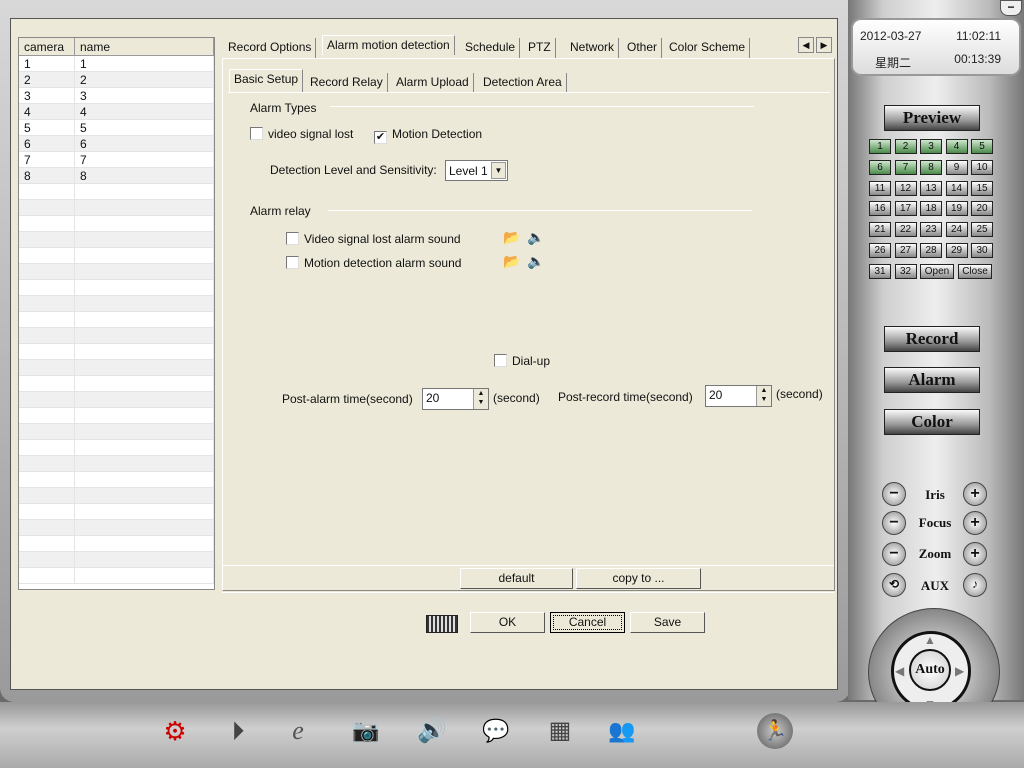 This screenshot has height=768, width=1024. Describe the element at coordinates (959, 671) in the screenshot. I see `arrow-right-icon: ▶` at that location.